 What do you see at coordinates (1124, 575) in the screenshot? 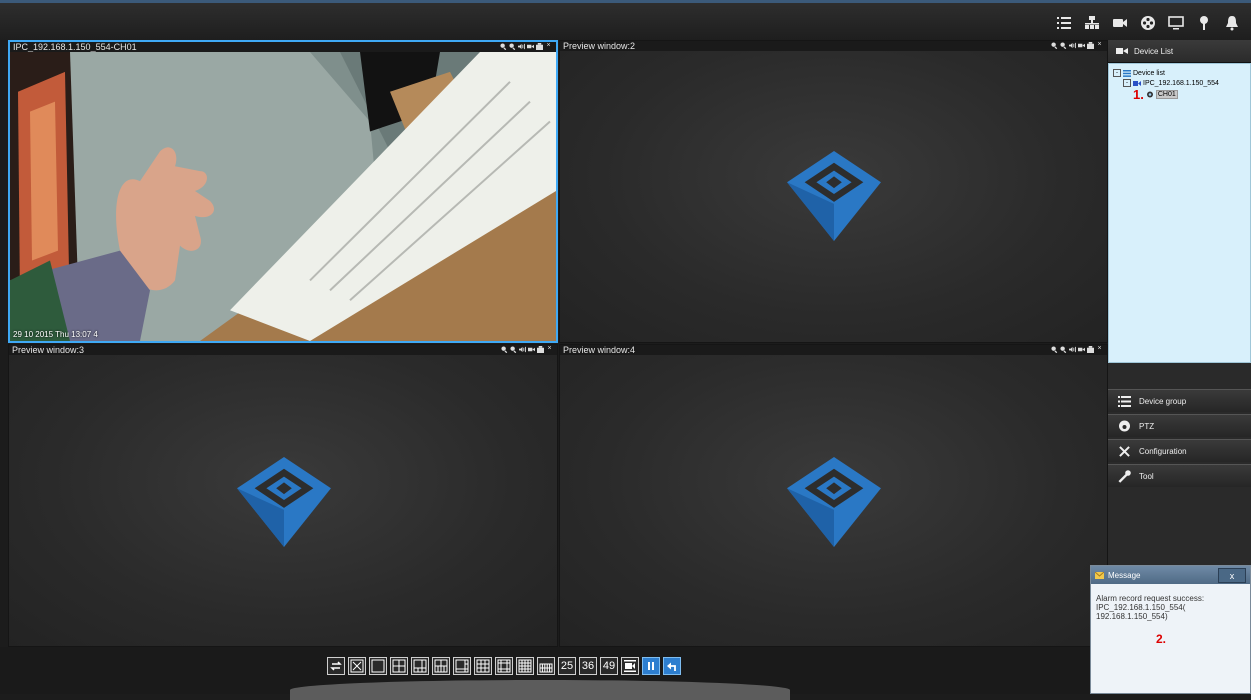
I see `message-title: Message` at bounding box center [1124, 575].